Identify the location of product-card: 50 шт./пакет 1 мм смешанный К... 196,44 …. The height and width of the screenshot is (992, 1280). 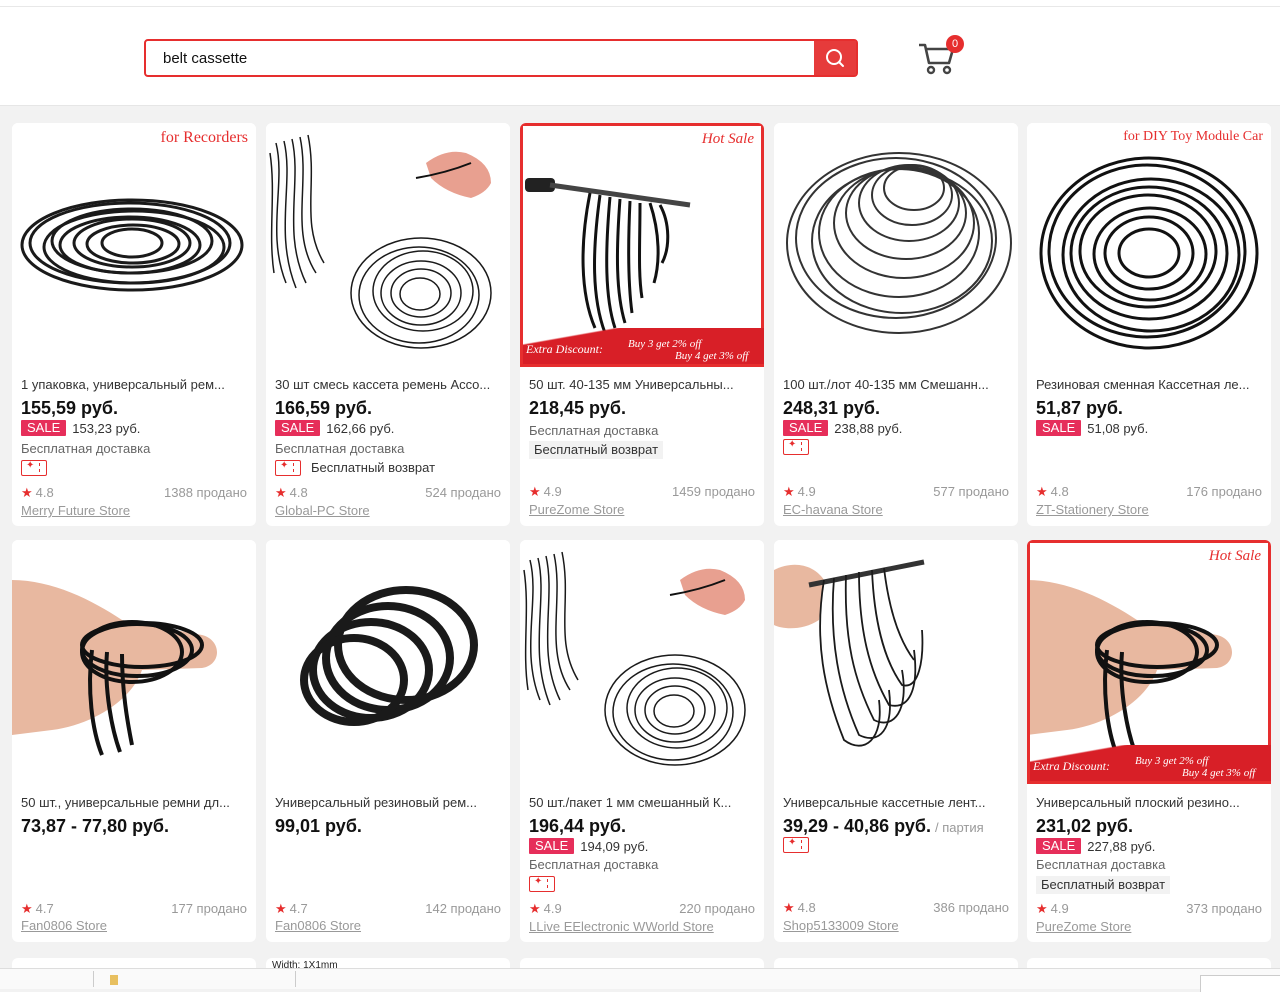
(642, 741).